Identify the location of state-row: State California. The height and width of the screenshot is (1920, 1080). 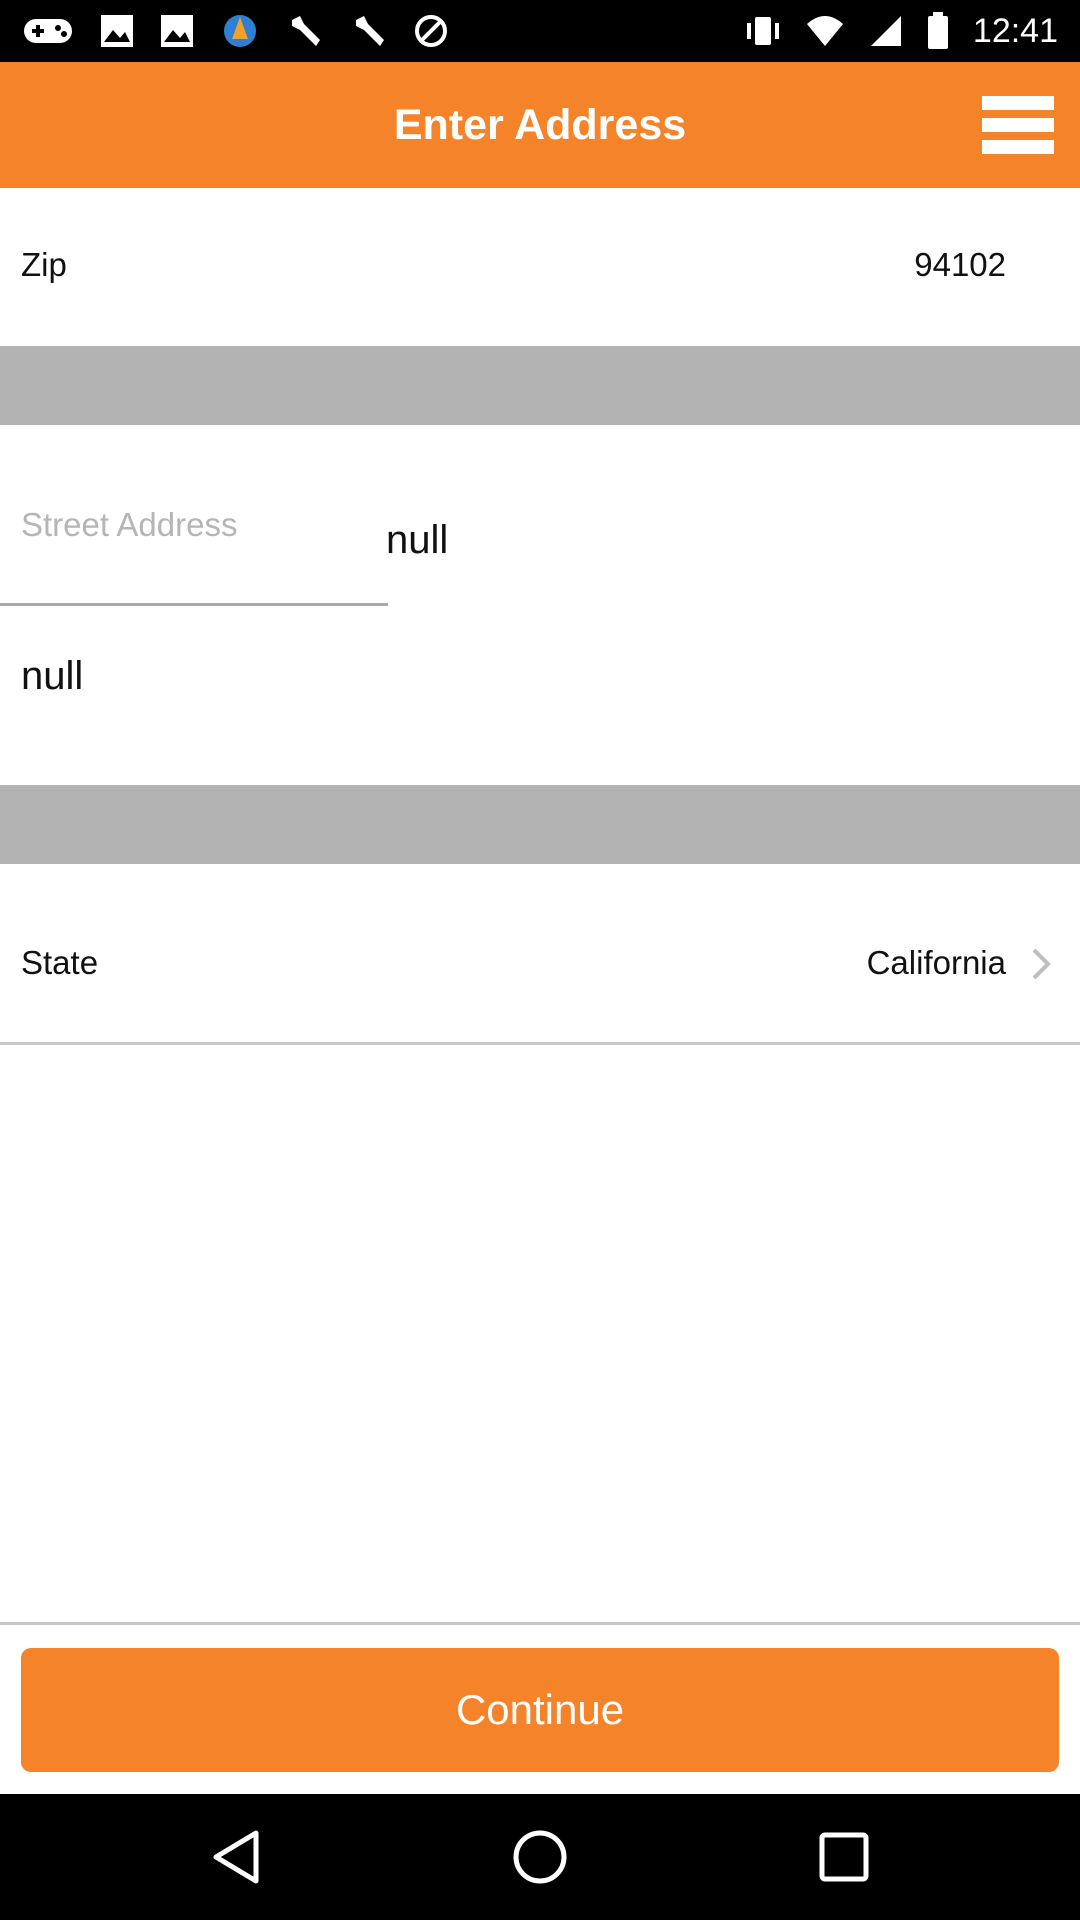
(540, 953).